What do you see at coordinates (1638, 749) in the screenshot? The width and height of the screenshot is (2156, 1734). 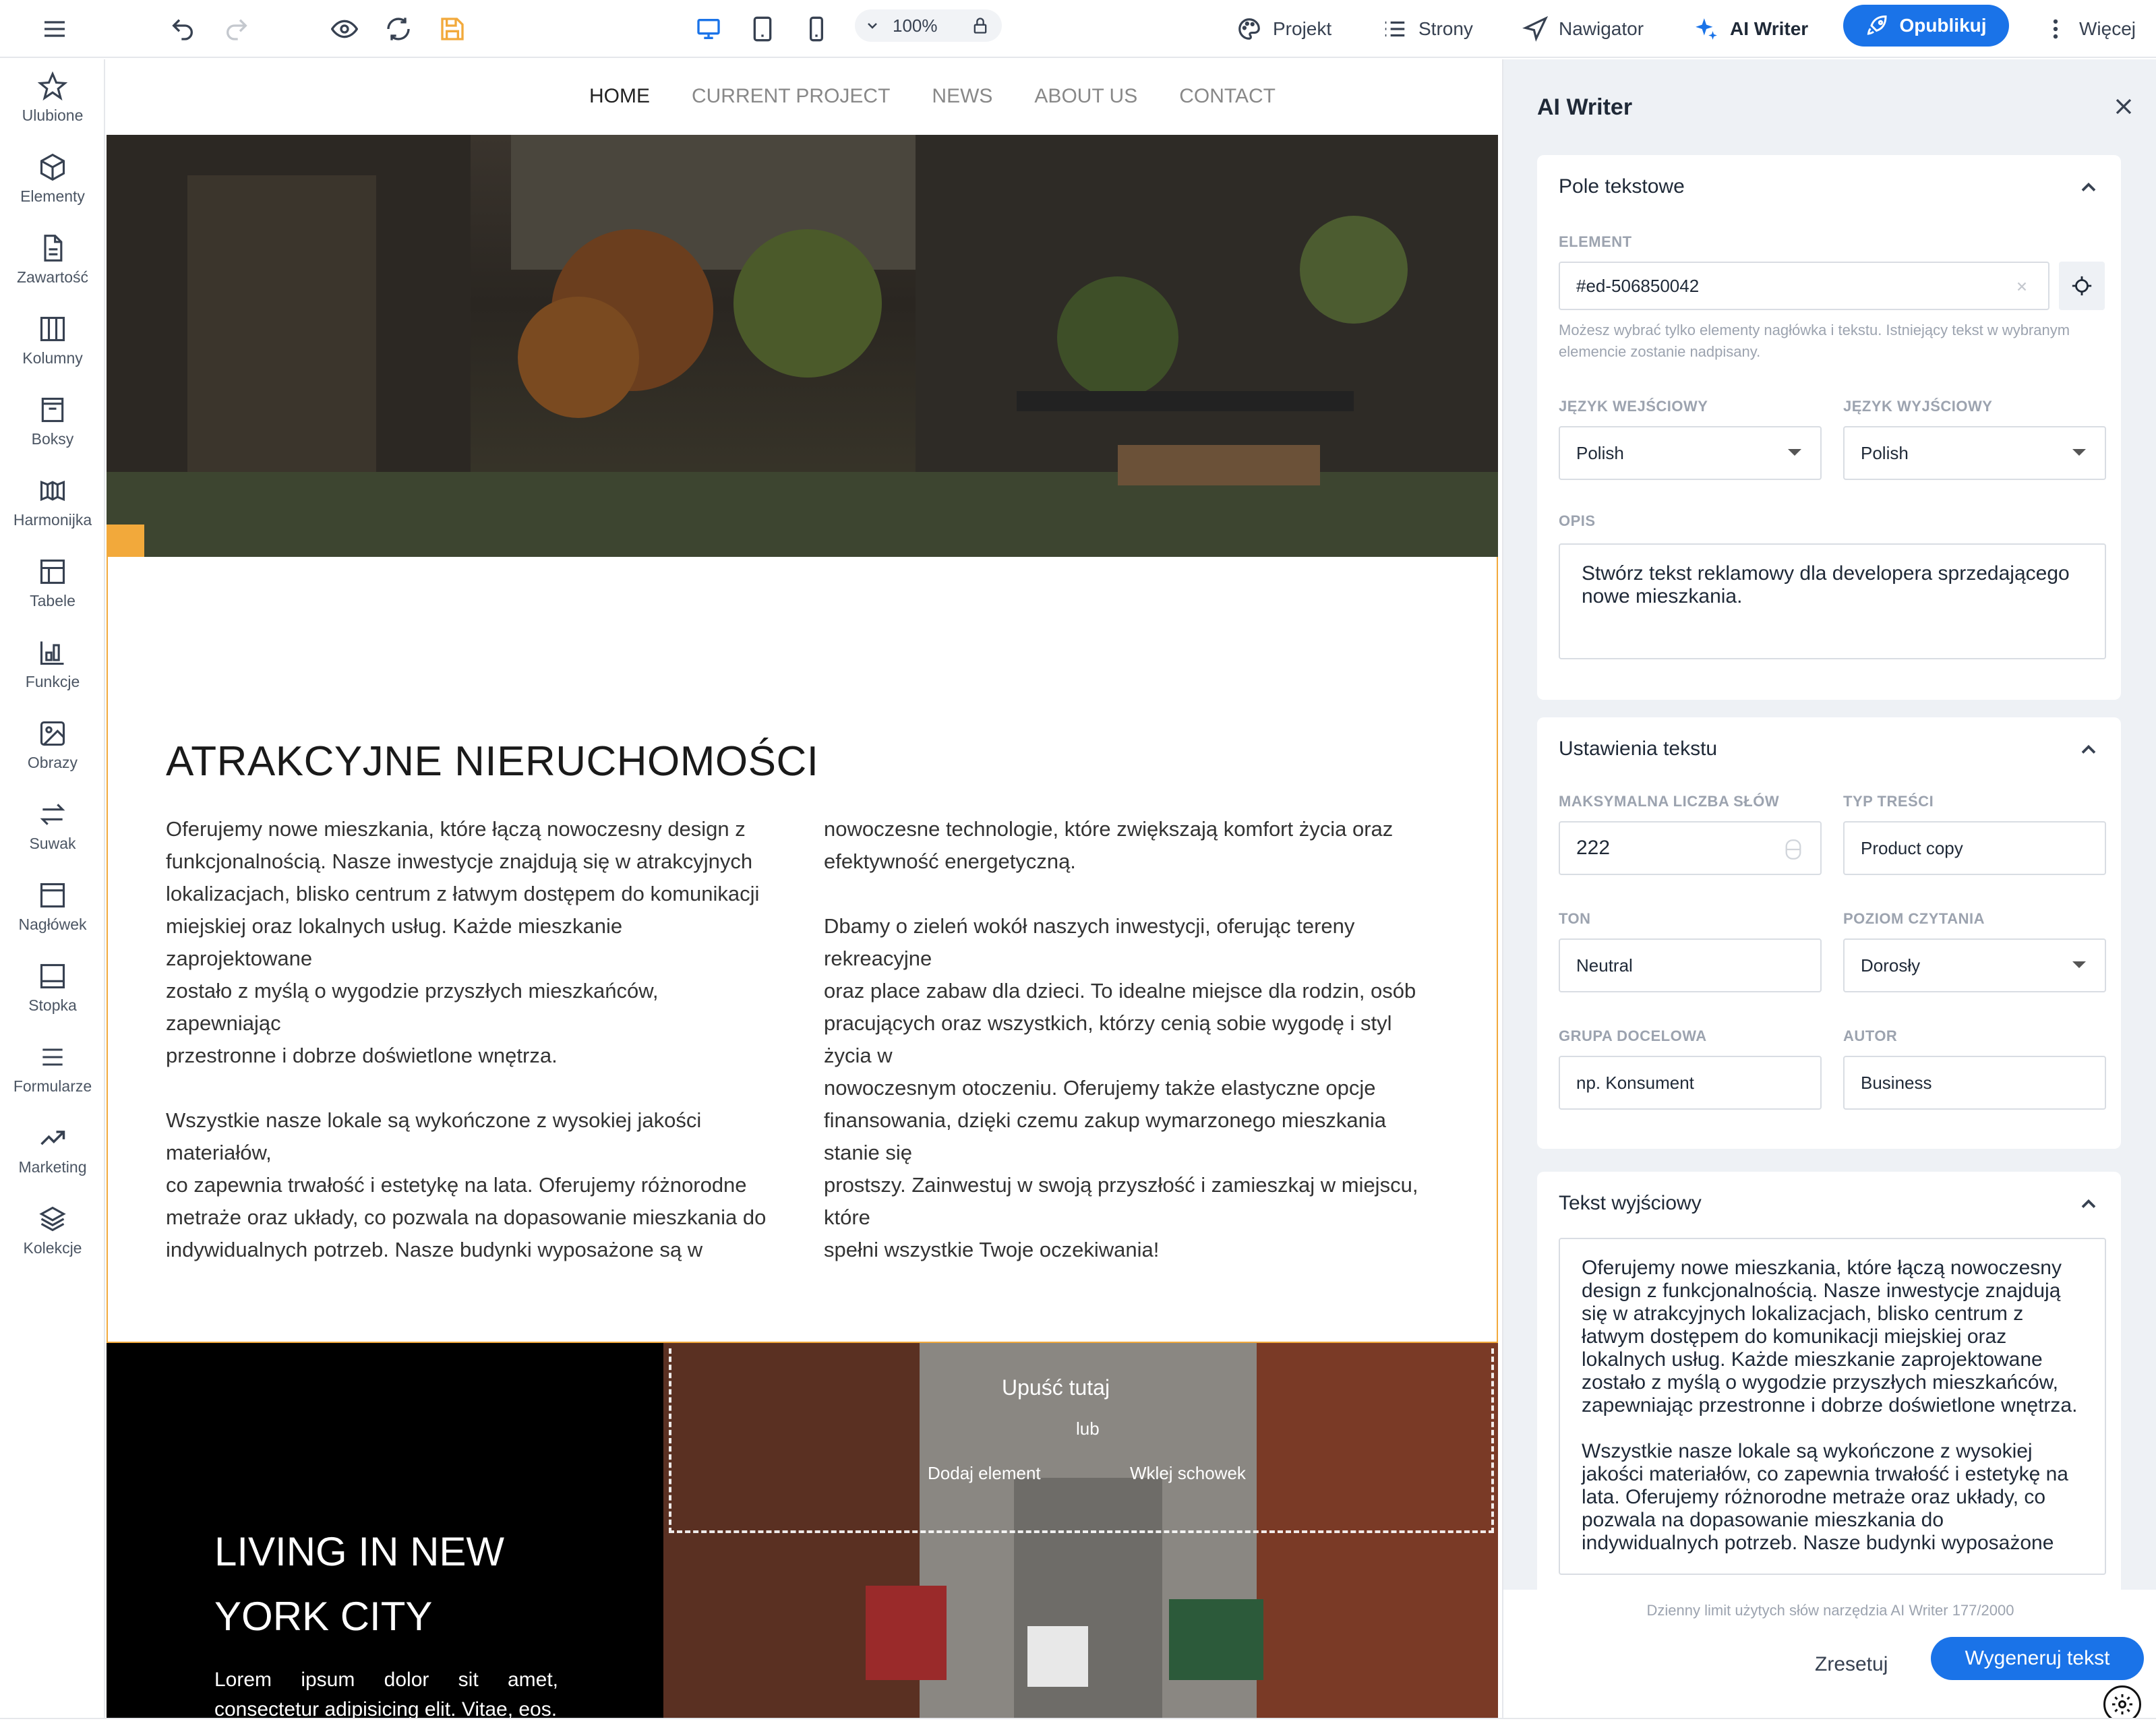 I see `card-title: Ustawienia tekstu` at bounding box center [1638, 749].